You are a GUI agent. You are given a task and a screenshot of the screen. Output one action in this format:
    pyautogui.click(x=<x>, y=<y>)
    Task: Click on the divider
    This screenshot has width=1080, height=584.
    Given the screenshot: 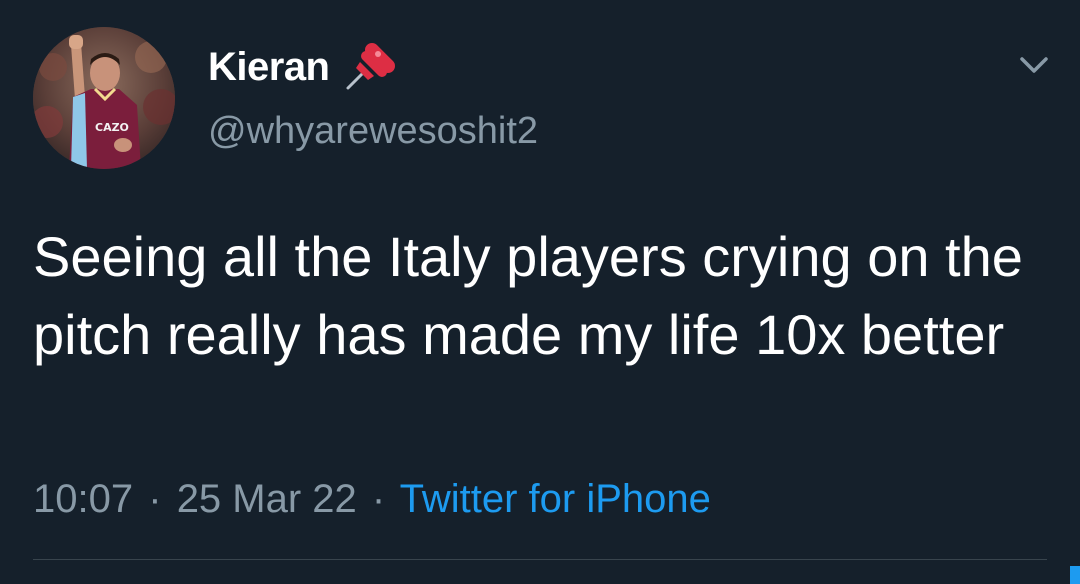 What is the action you would take?
    pyautogui.click(x=540, y=559)
    